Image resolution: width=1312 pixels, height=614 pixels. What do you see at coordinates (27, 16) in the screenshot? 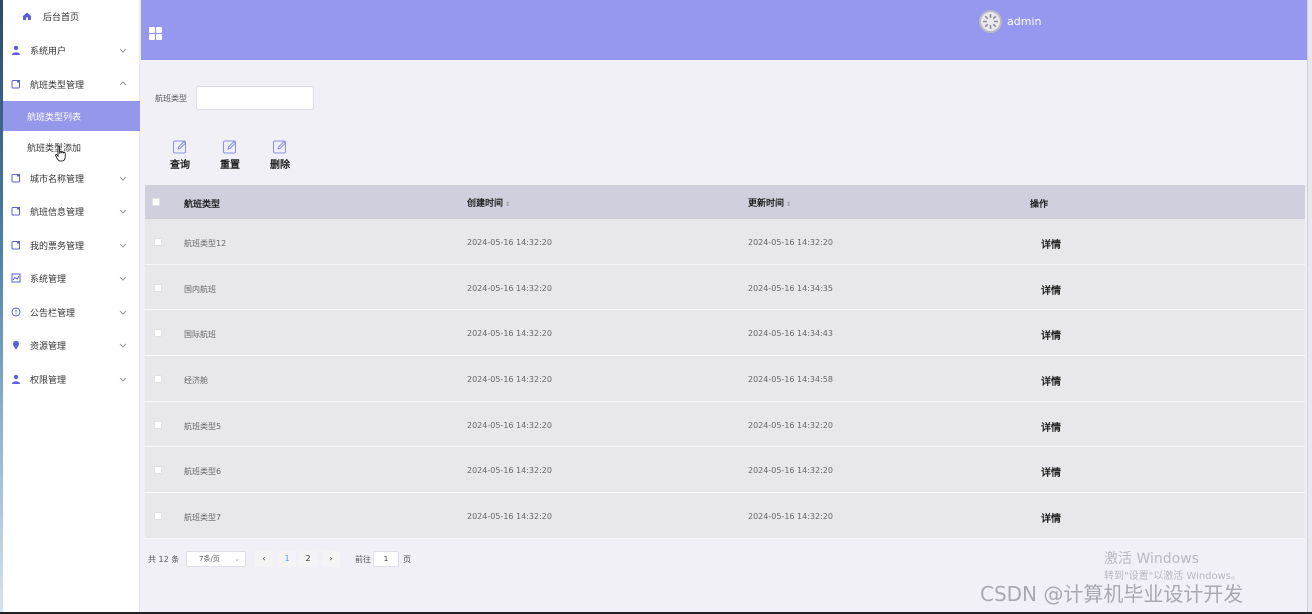
I see `home-icon` at bounding box center [27, 16].